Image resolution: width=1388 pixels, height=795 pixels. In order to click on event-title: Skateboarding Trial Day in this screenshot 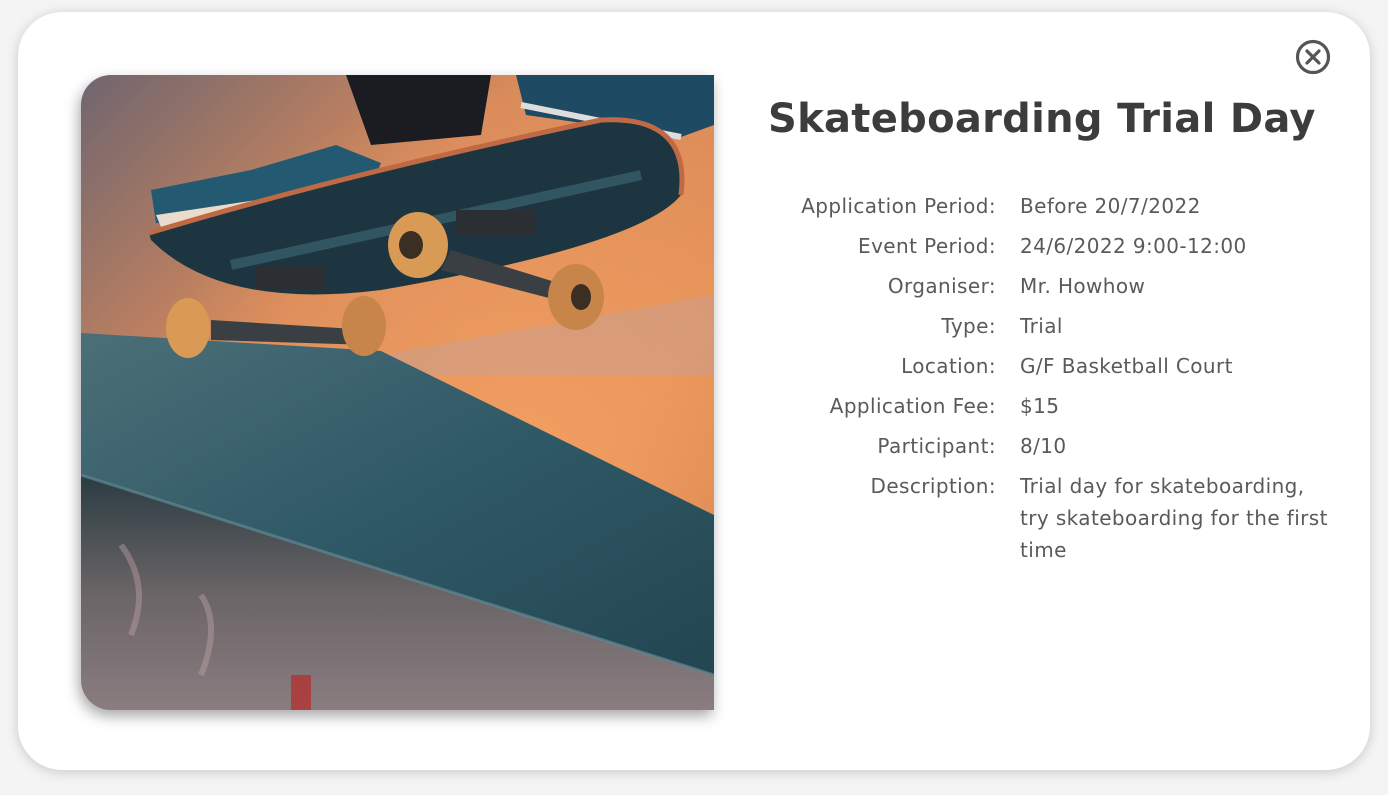, I will do `click(1042, 119)`.